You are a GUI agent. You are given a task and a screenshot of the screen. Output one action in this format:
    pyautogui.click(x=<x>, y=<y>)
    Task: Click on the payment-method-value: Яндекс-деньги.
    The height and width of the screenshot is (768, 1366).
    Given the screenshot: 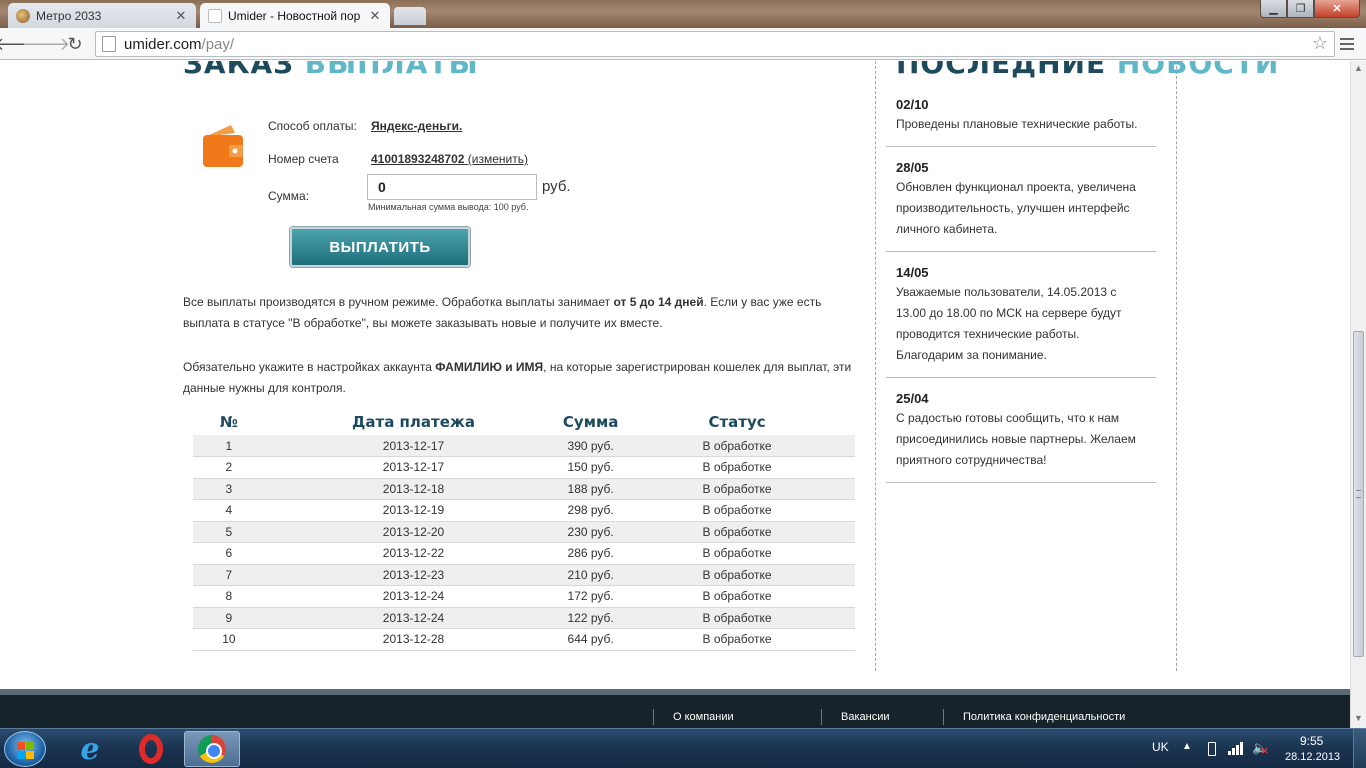 What is the action you would take?
    pyautogui.click(x=416, y=126)
    